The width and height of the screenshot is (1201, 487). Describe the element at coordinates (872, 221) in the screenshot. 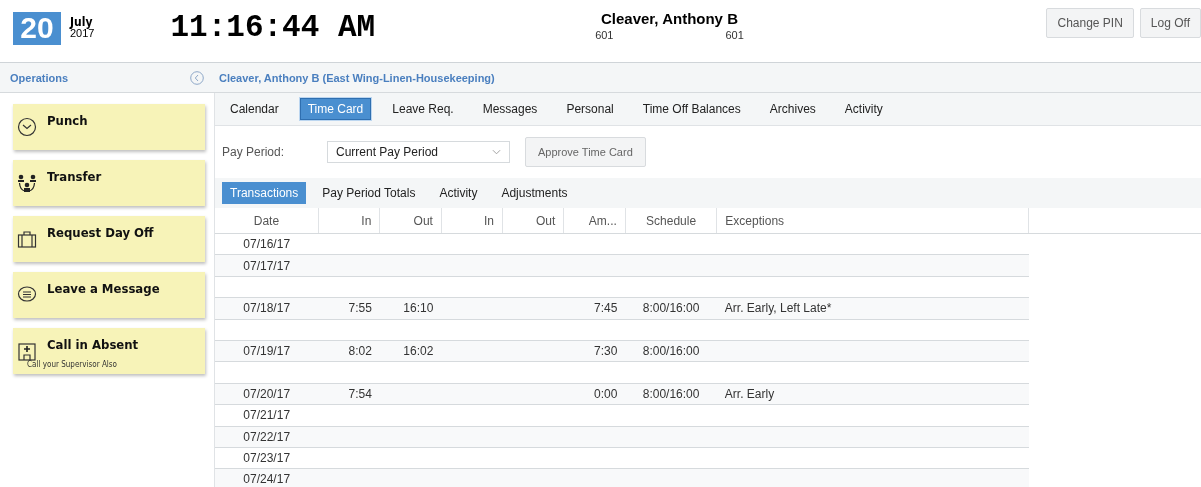

I see `column-header: Exceptions` at that location.